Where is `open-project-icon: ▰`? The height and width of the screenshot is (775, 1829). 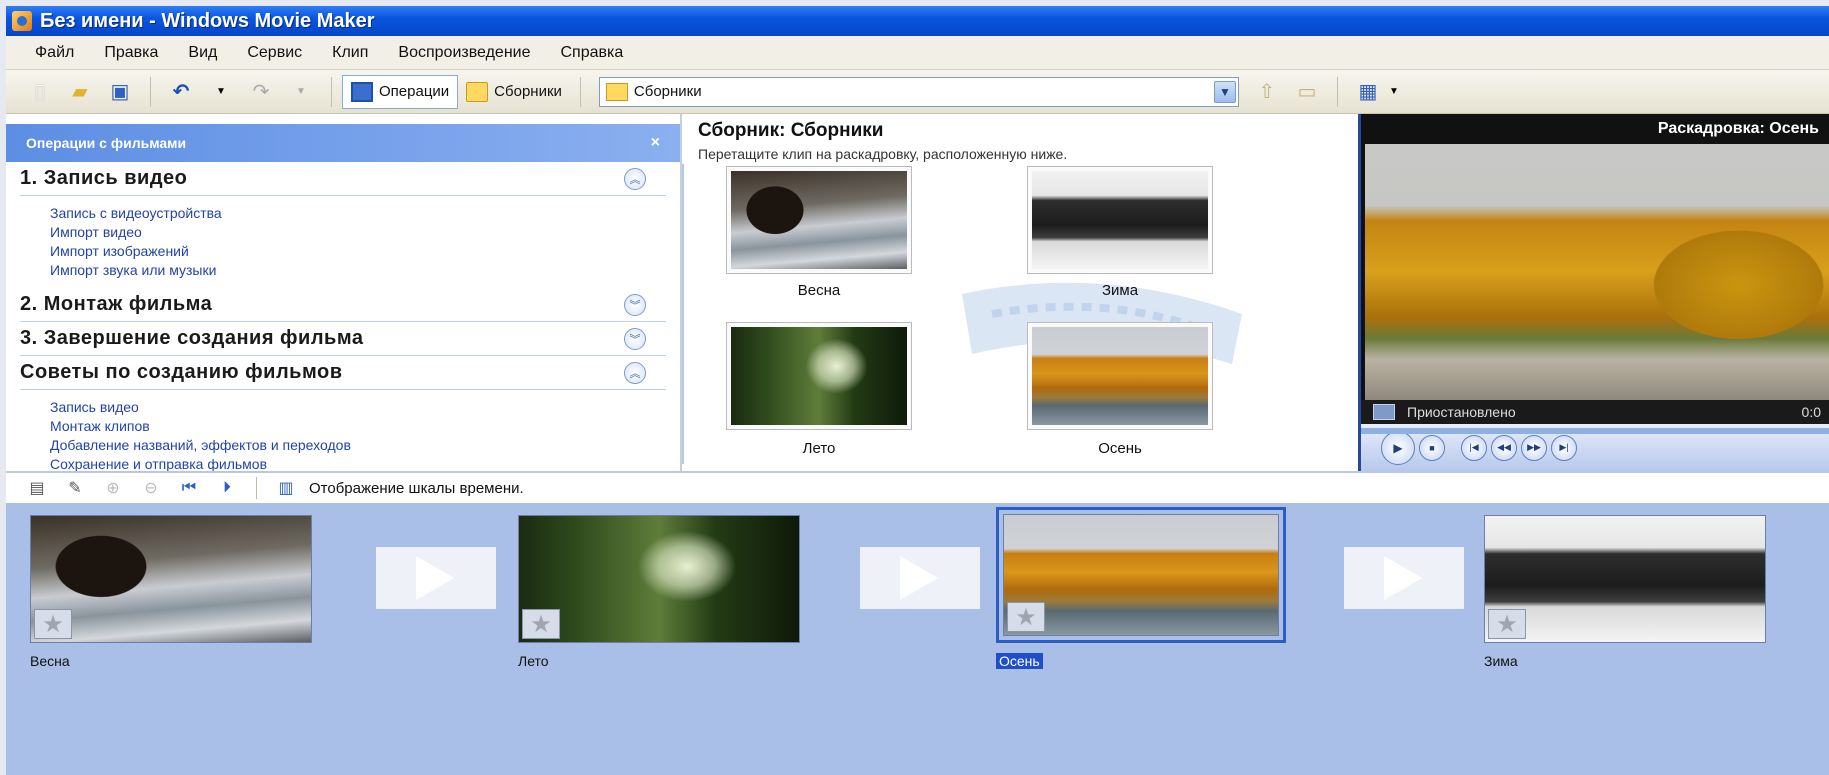 open-project-icon: ▰ is located at coordinates (80, 92).